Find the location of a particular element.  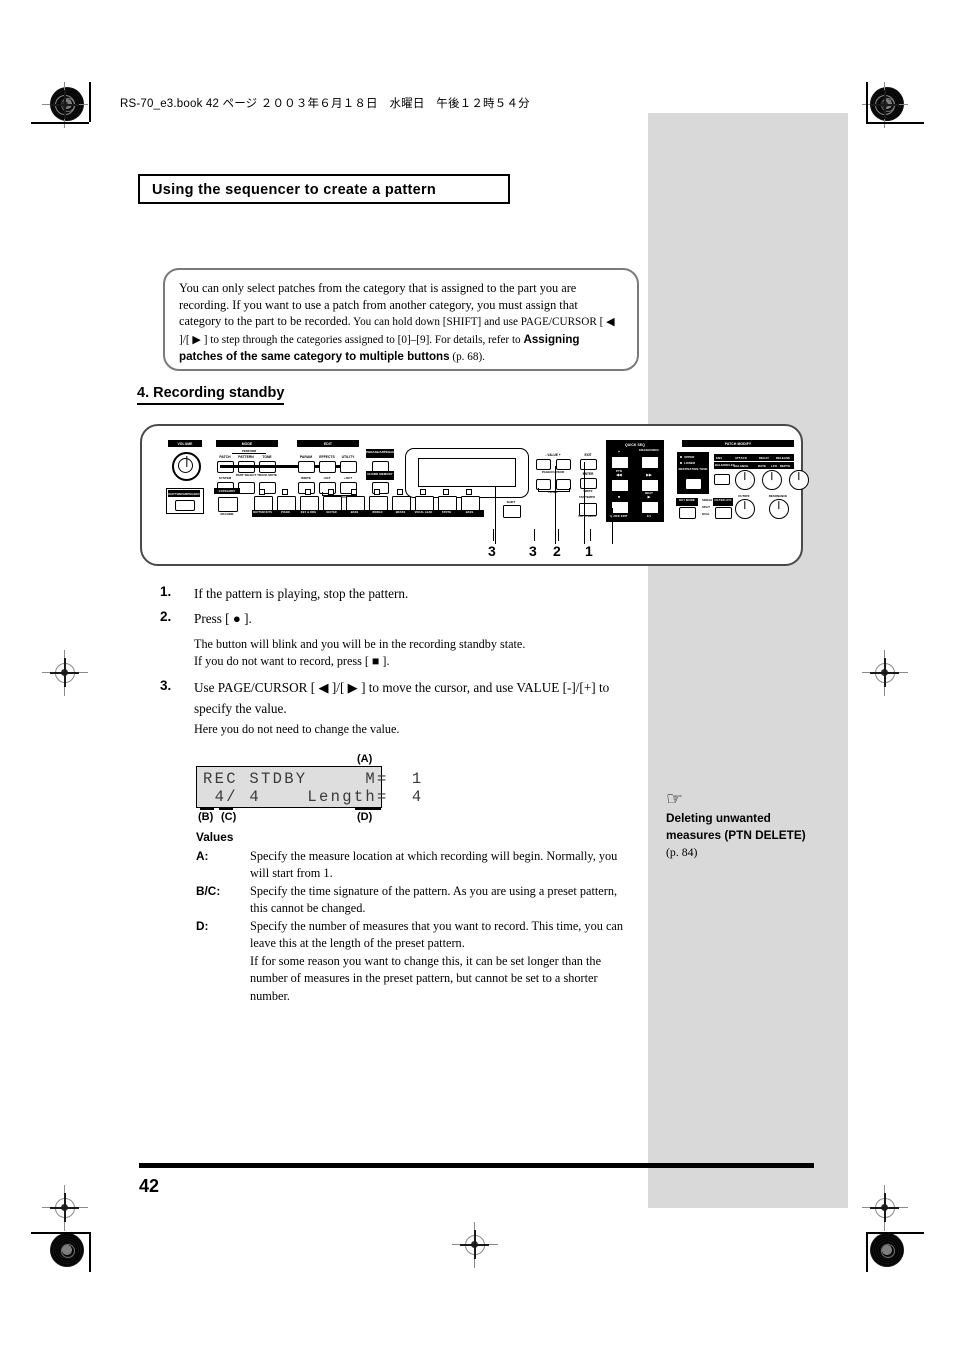

quick-seq-label: QUICK SEQ is located at coordinates (635, 445).